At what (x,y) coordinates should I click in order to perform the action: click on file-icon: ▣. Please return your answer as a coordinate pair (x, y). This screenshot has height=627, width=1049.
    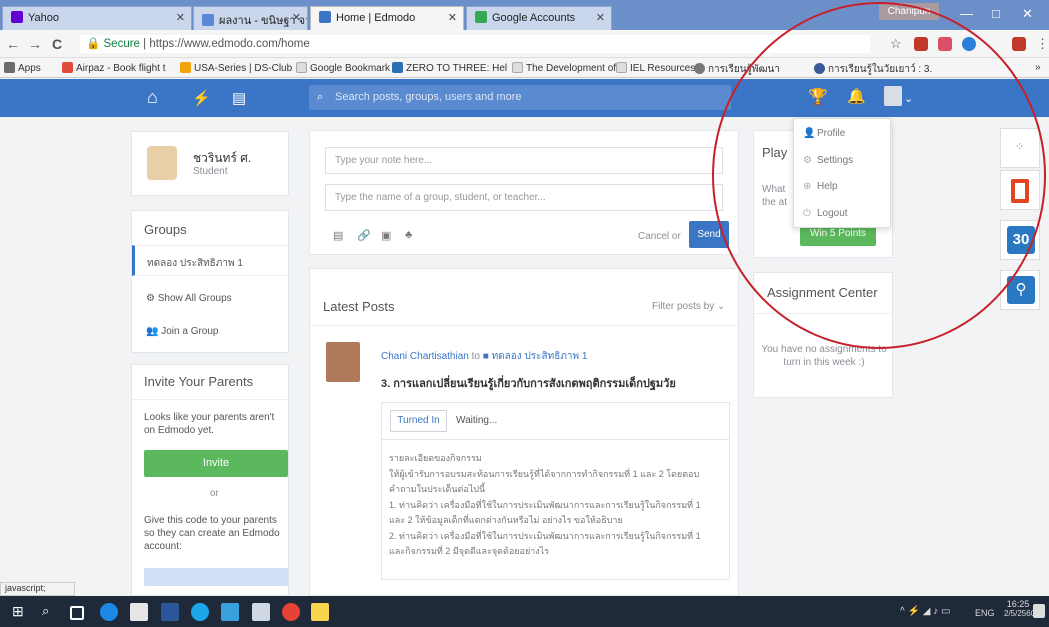
    Looking at the image, I should click on (386, 235).